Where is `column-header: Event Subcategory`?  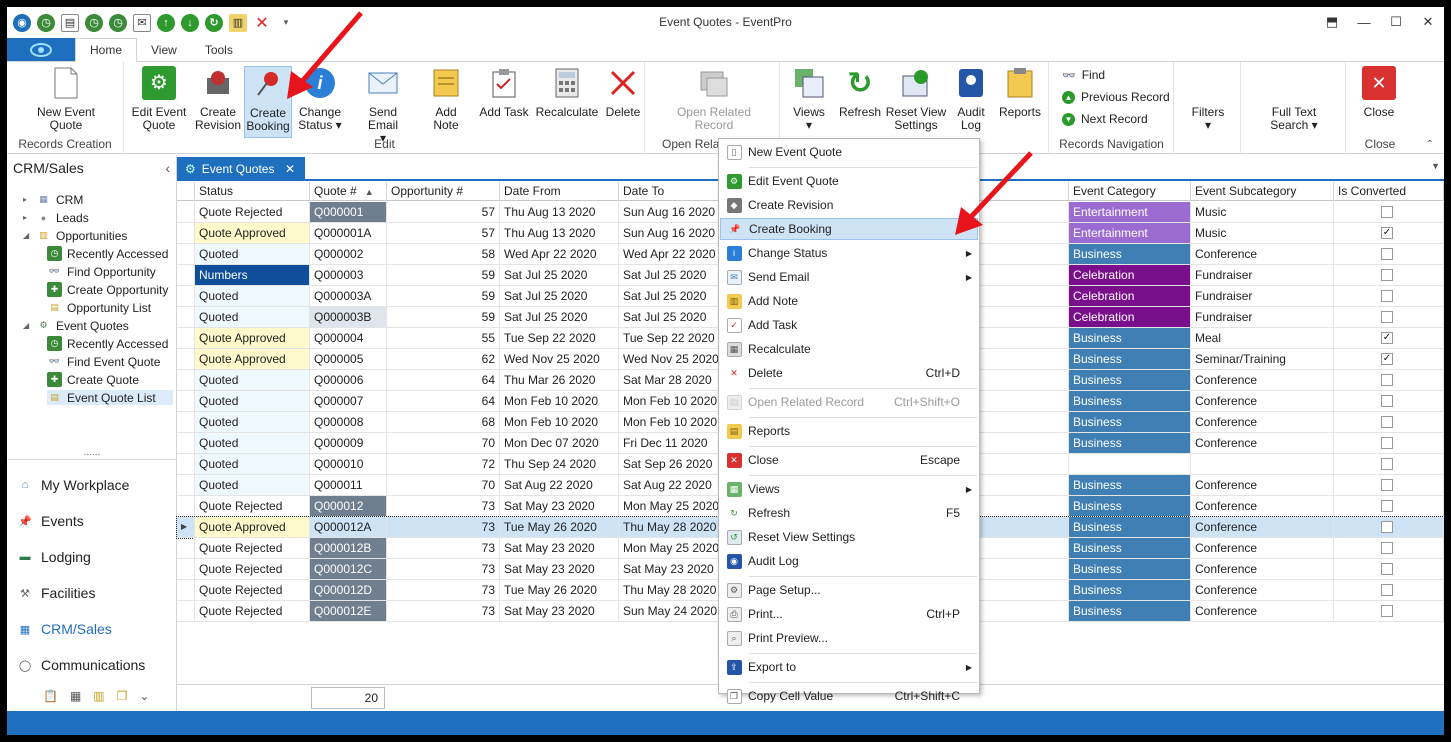 column-header: Event Subcategory is located at coordinates (1262, 191).